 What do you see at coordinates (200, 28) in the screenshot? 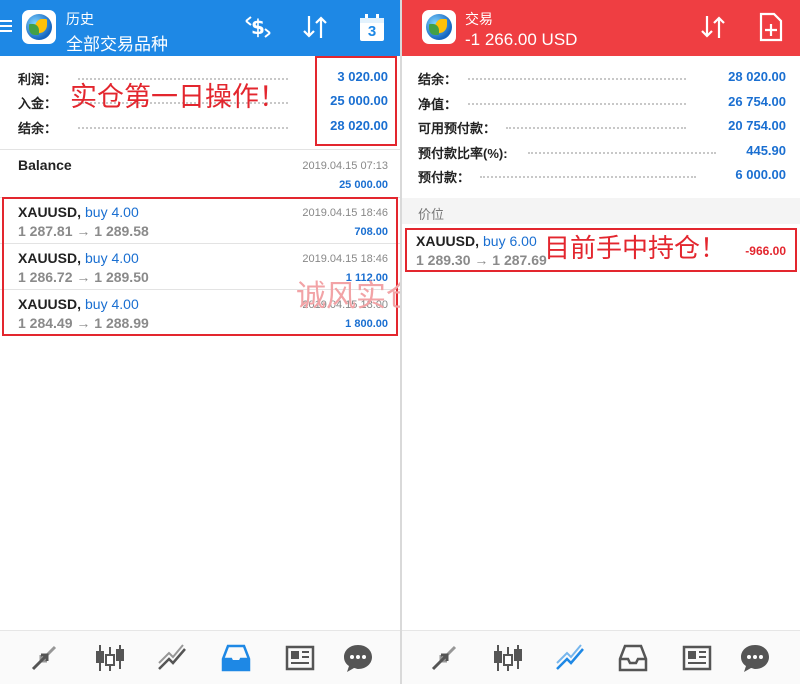
I see `history-header: 历史 全部交易品种 $ 3` at bounding box center [200, 28].